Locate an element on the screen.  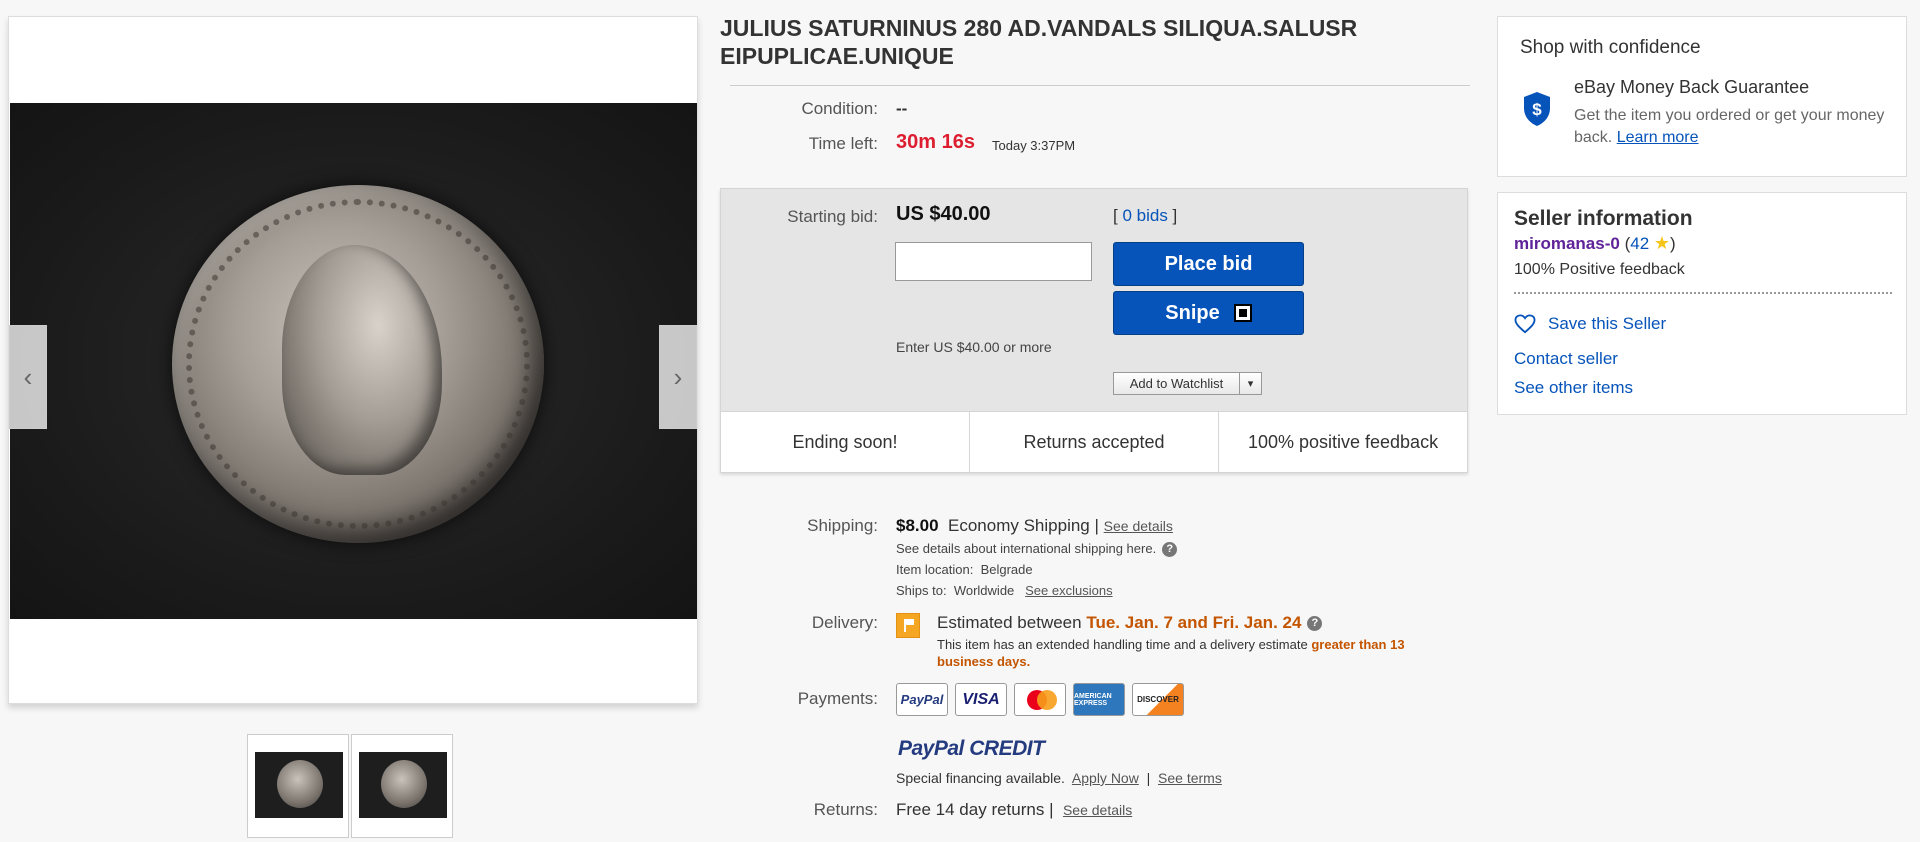
feedback-score-link: 42 is located at coordinates (1639, 243).